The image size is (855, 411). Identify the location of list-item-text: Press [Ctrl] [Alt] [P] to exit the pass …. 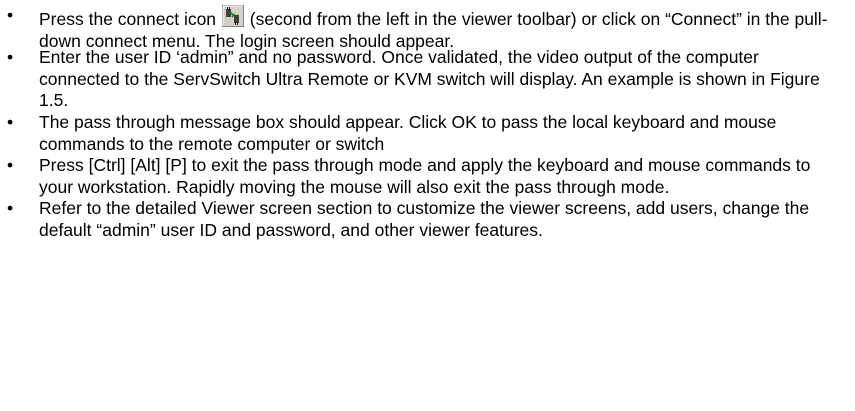
(425, 176).